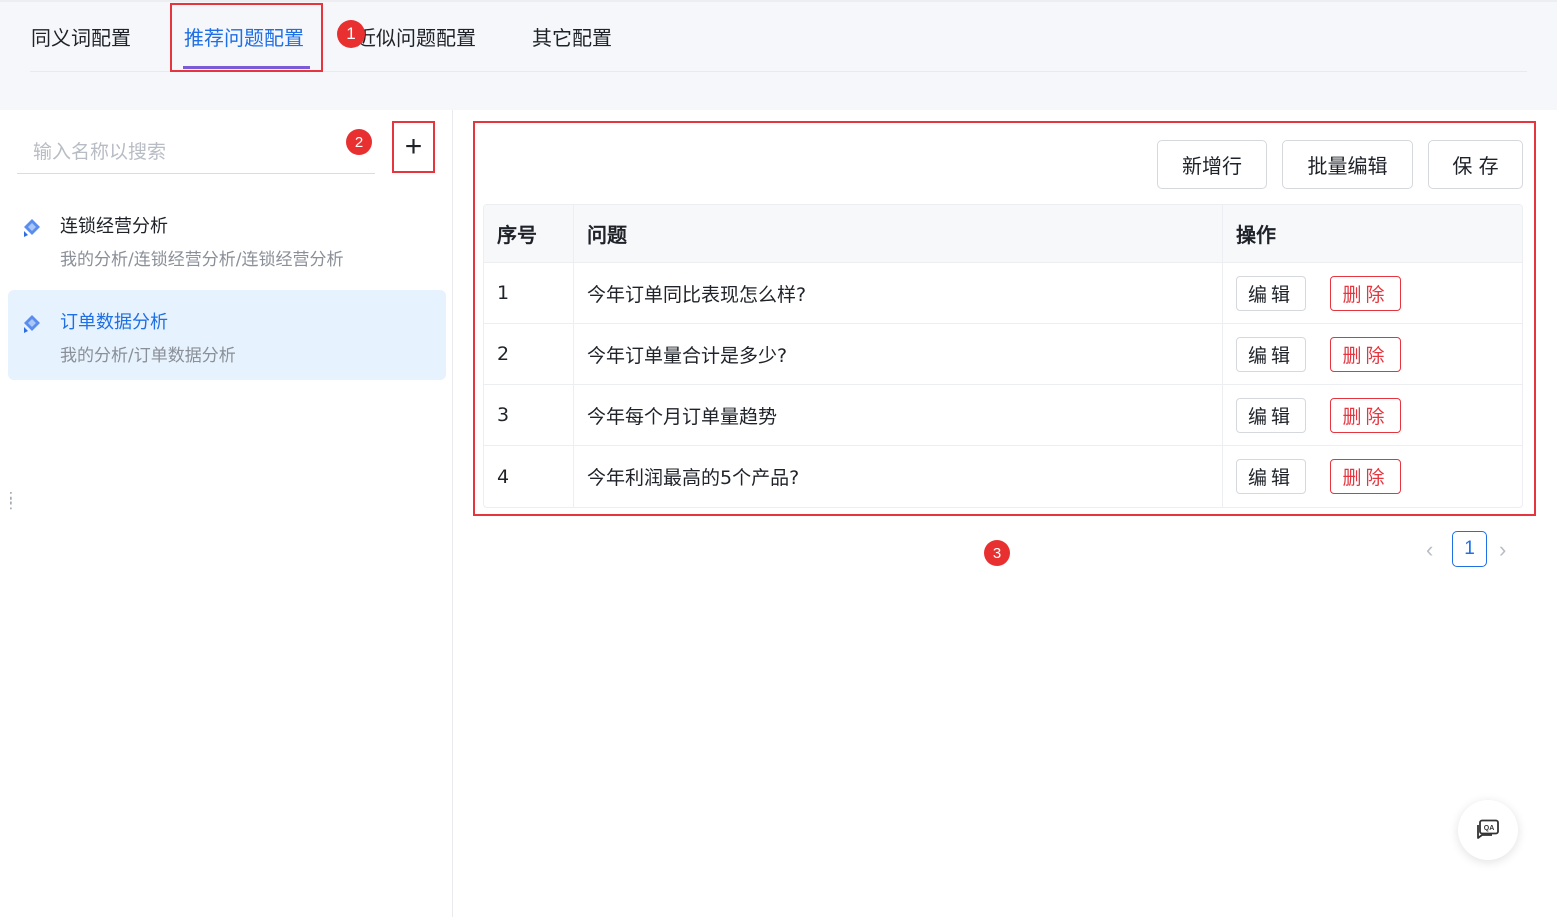 This screenshot has height=917, width=1557. What do you see at coordinates (898, 415) in the screenshot?
I see `row-question: 今年每个月订单量趋势` at bounding box center [898, 415].